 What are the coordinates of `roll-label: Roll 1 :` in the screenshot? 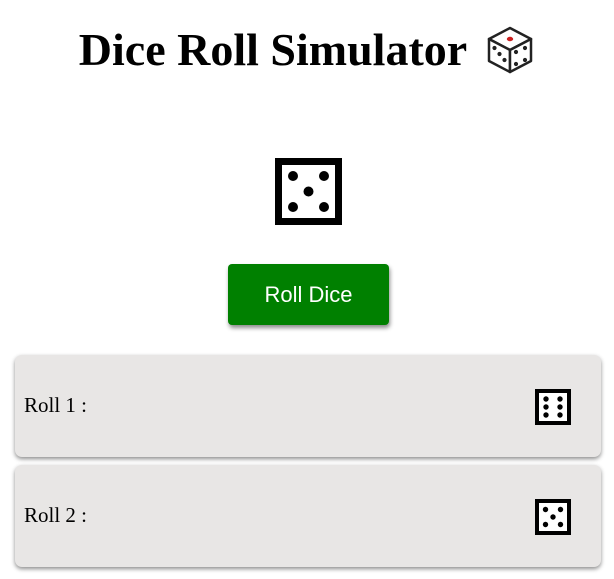 It's located at (56, 405).